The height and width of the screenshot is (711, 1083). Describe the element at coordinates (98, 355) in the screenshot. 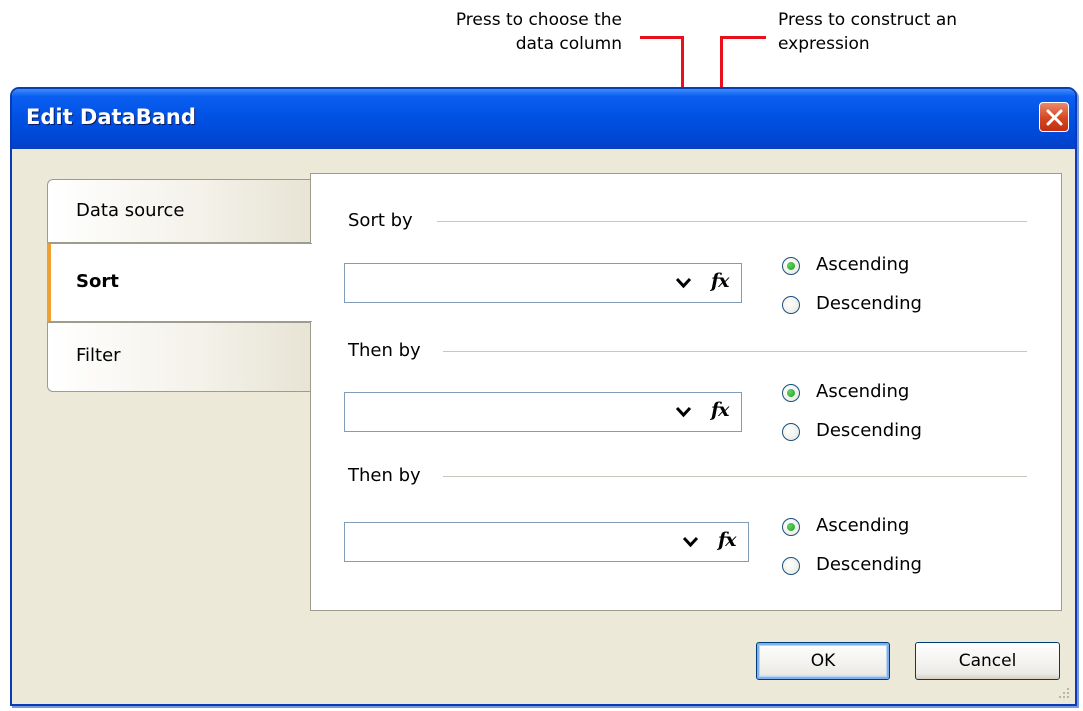

I see `tab-label: Filter` at that location.